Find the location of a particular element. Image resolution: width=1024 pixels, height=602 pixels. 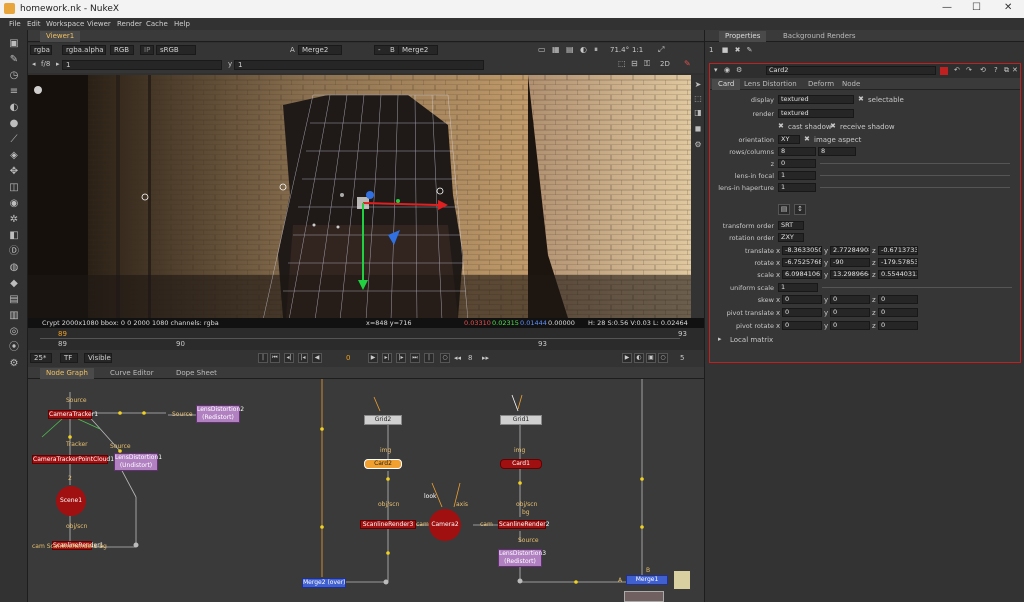

ip-button: IP is located at coordinates (147, 50).